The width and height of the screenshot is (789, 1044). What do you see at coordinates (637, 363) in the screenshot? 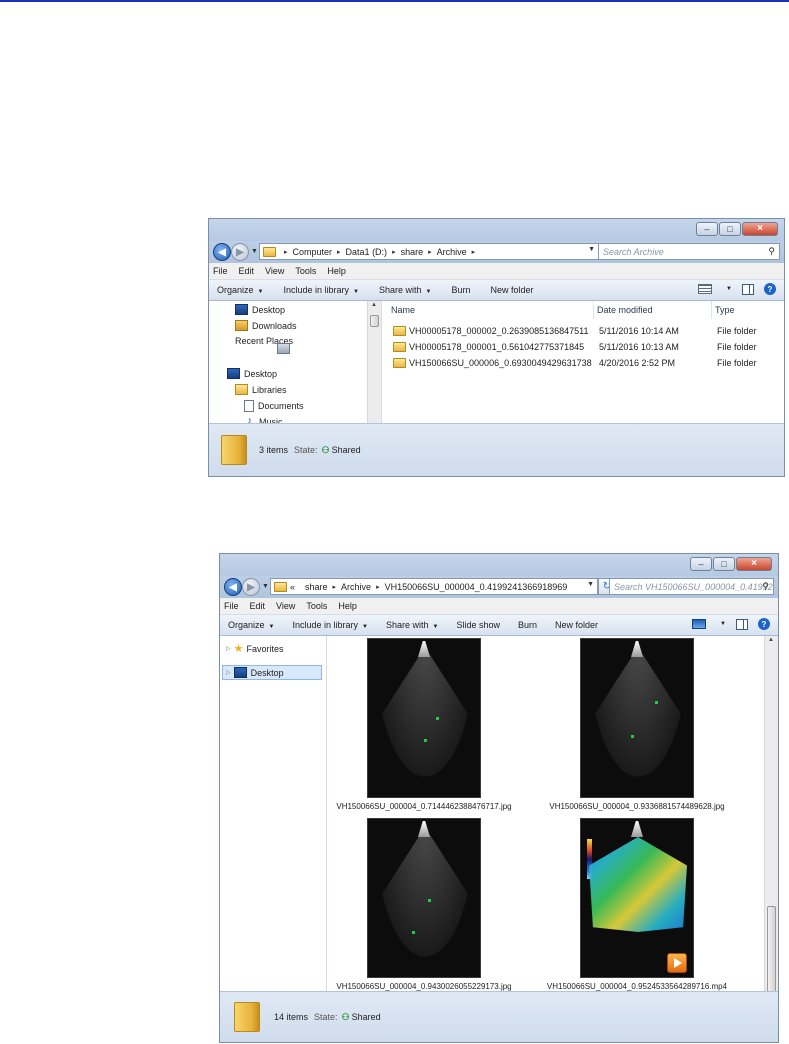
I see `file-date: 4/20/2016 2:52 PM` at bounding box center [637, 363].